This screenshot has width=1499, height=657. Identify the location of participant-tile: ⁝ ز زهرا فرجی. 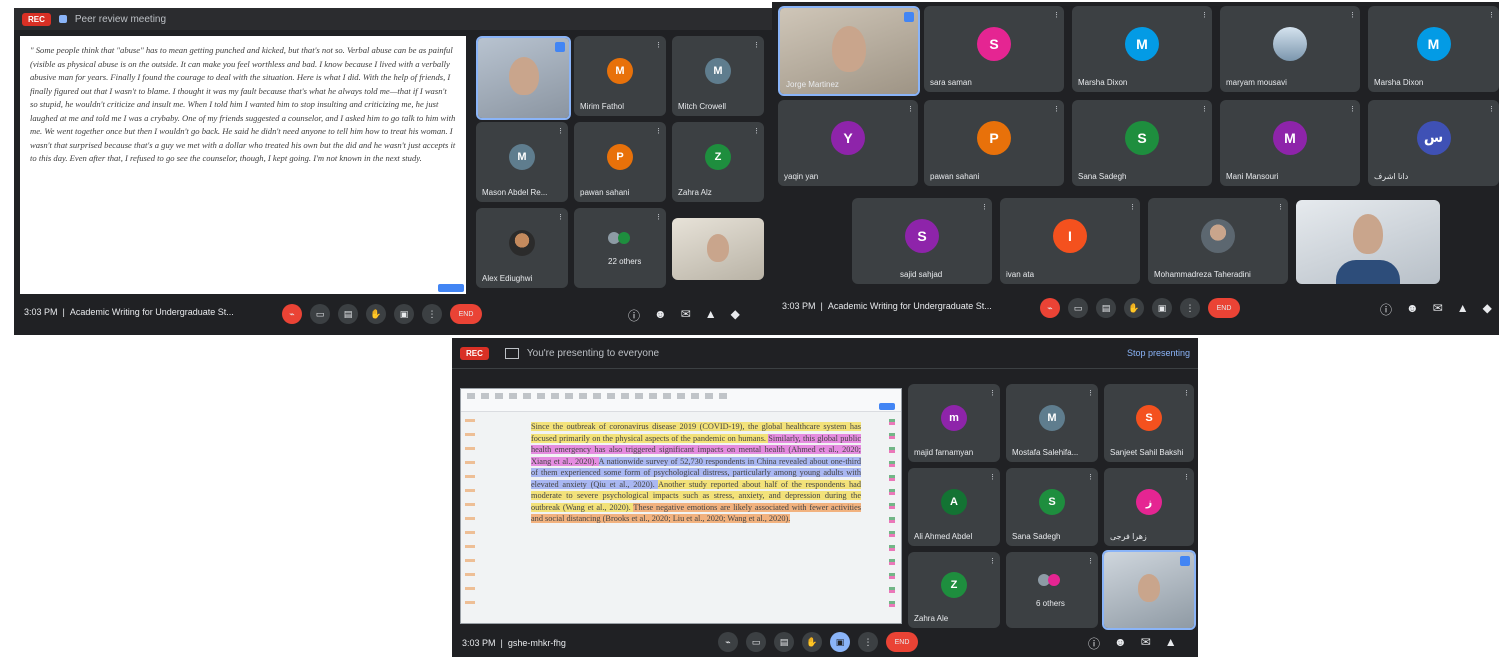
(1149, 507).